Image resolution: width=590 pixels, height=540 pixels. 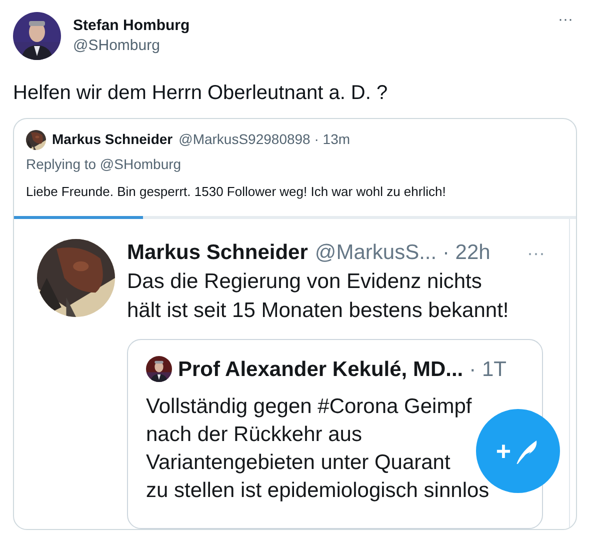 I want to click on screenshot-quote-line: Vollständig gegen #Corona Geimpf, so click(x=309, y=407).